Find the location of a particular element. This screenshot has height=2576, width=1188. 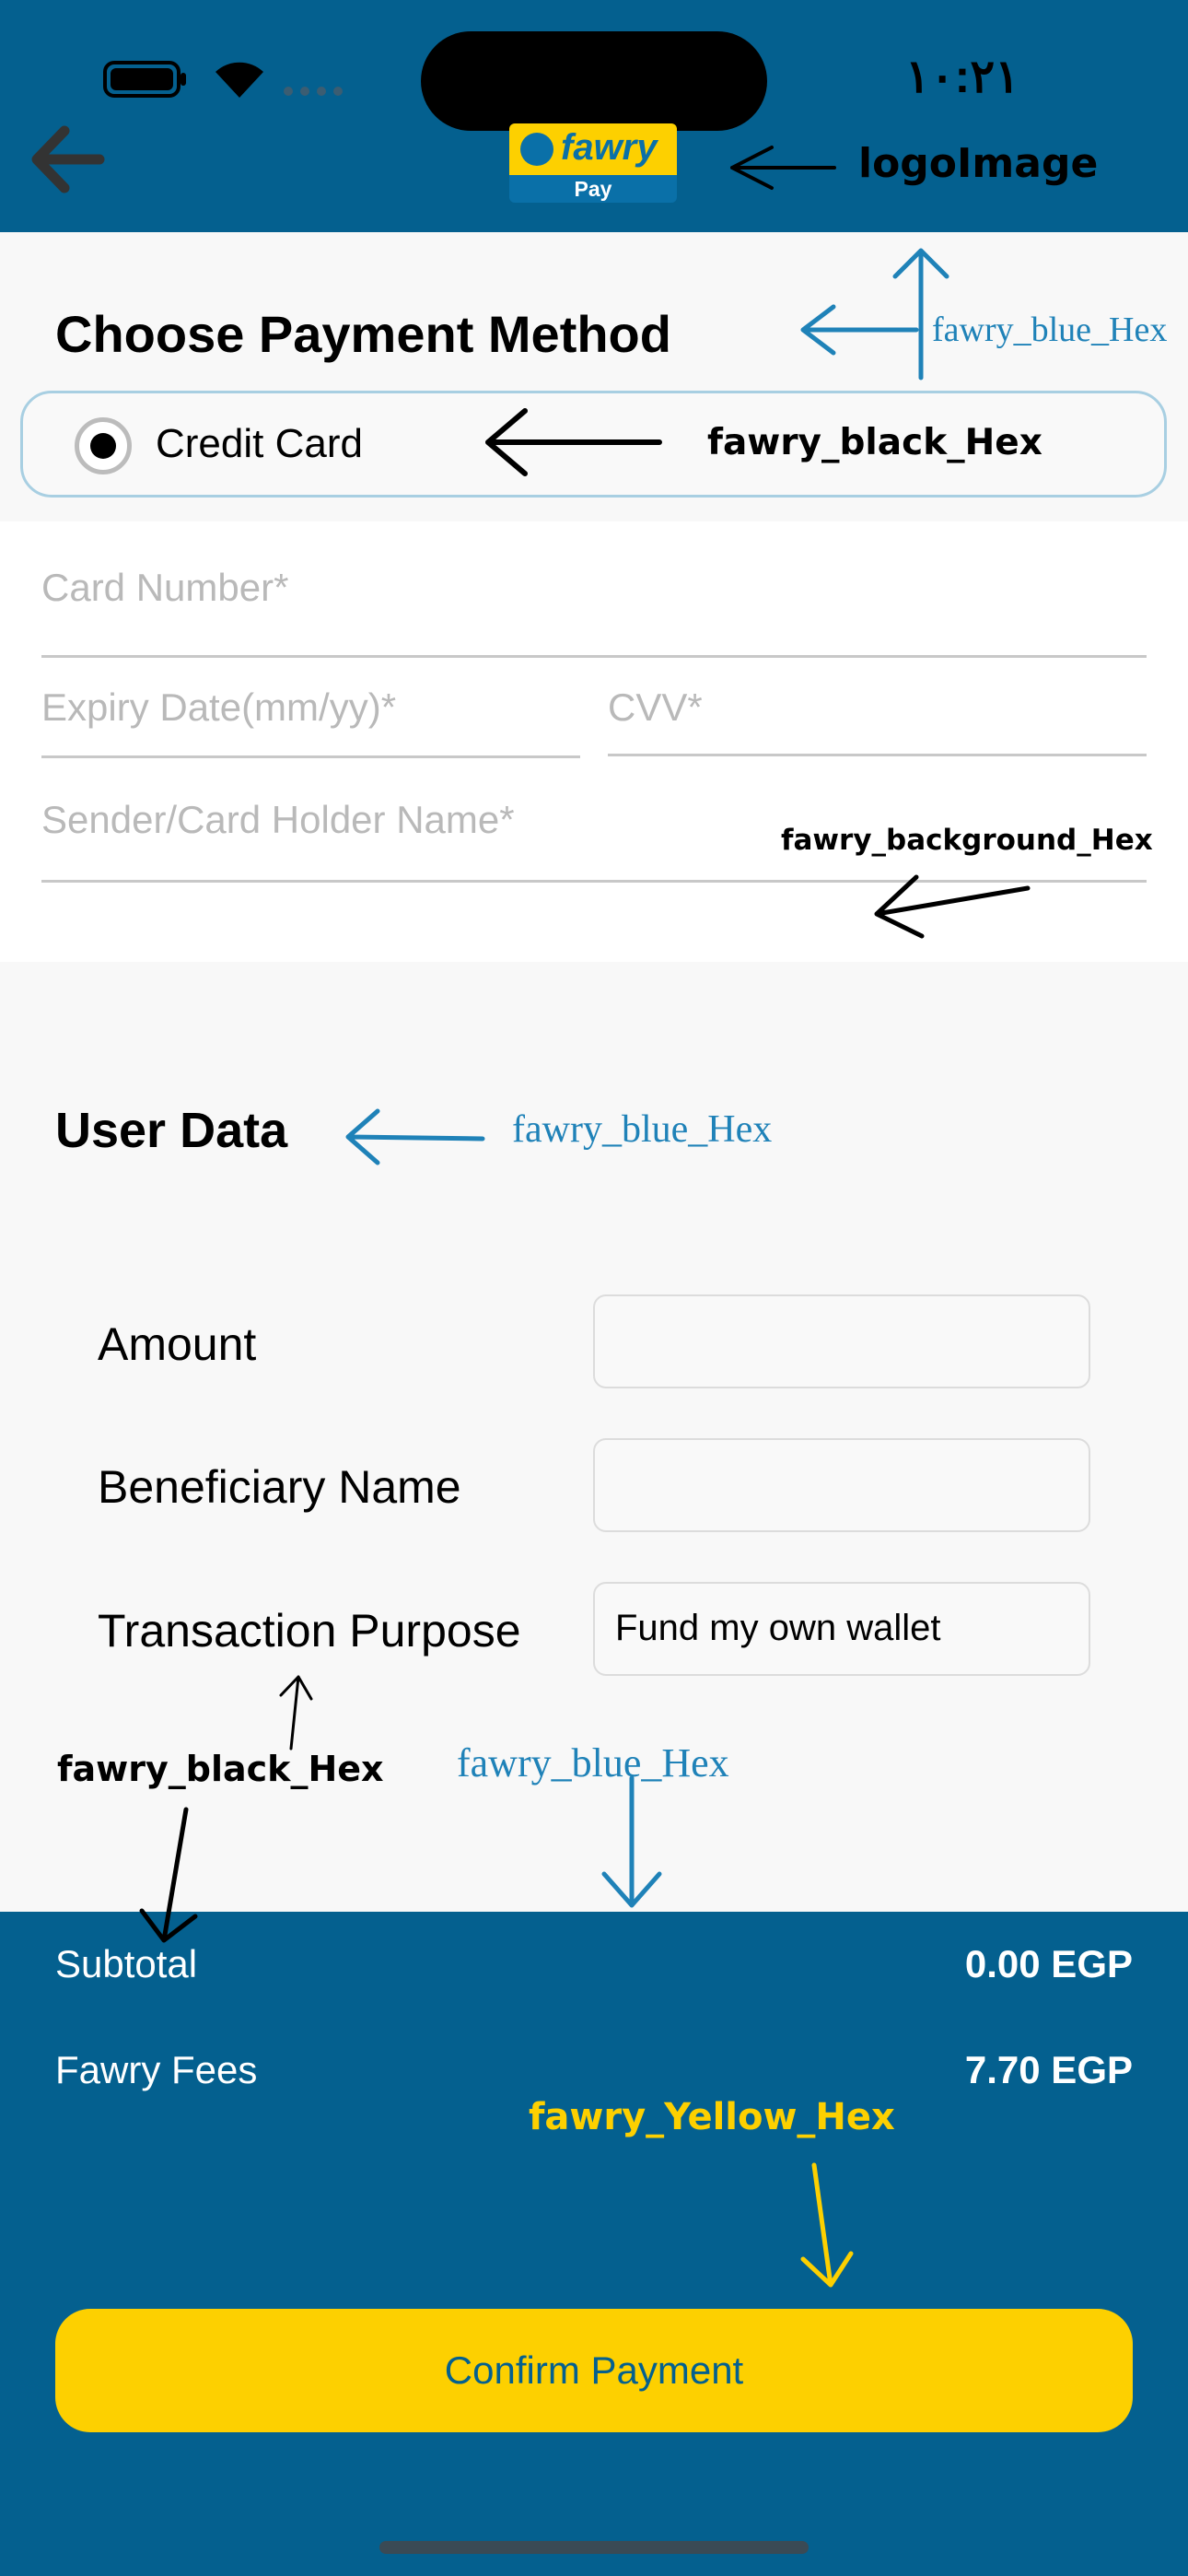

beneficiary-name-label: Beneficiary Name is located at coordinates (279, 1487).